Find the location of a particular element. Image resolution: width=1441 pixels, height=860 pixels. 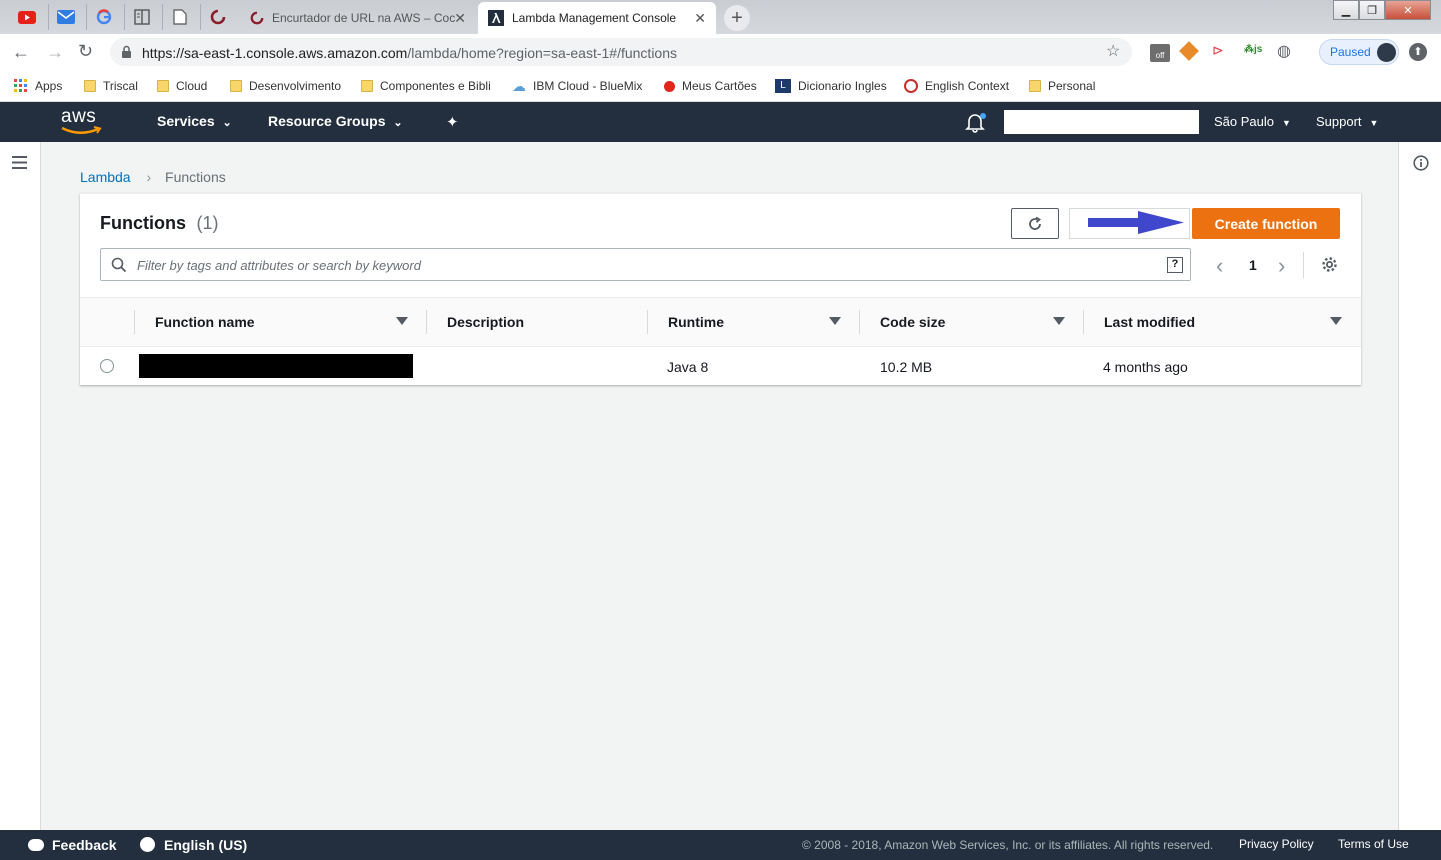

cloud-icon: ☁ is located at coordinates (519, 85).